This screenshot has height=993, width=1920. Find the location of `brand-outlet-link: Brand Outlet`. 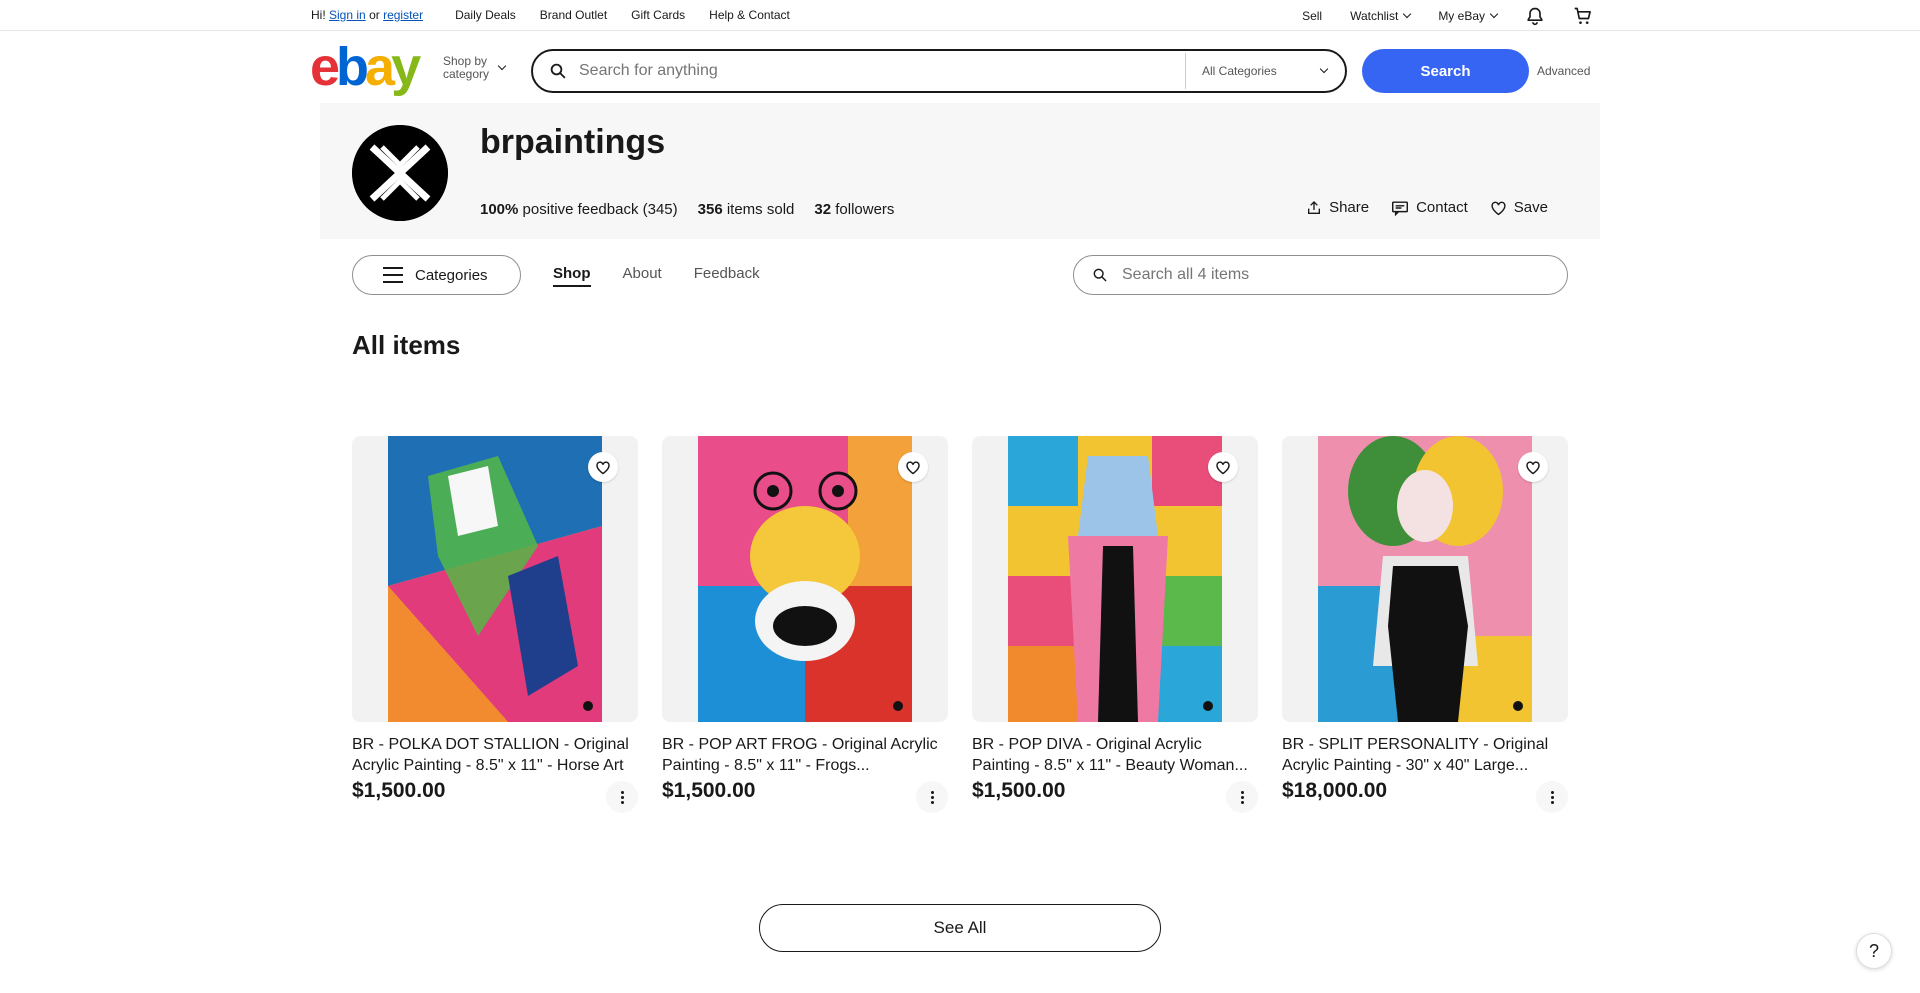

brand-outlet-link: Brand Outlet is located at coordinates (573, 15).